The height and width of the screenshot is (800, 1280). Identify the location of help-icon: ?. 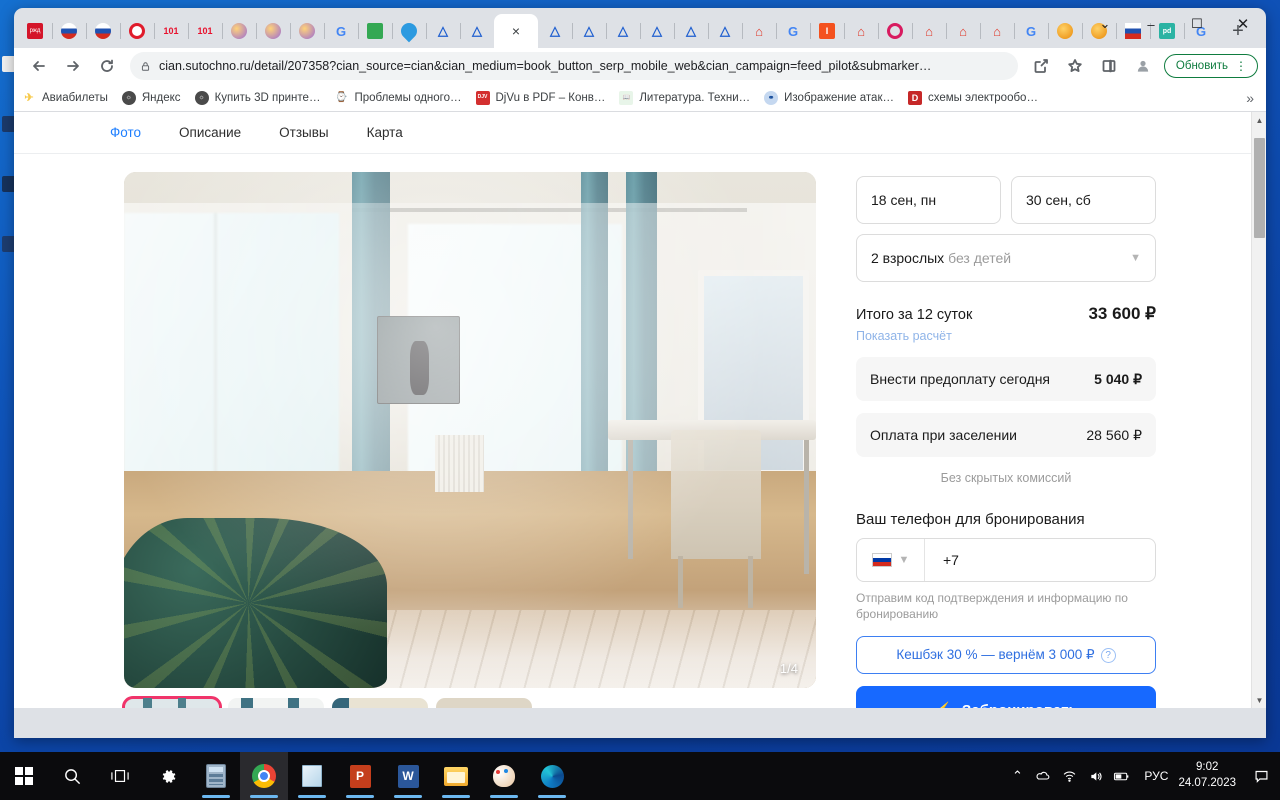
(1108, 655).